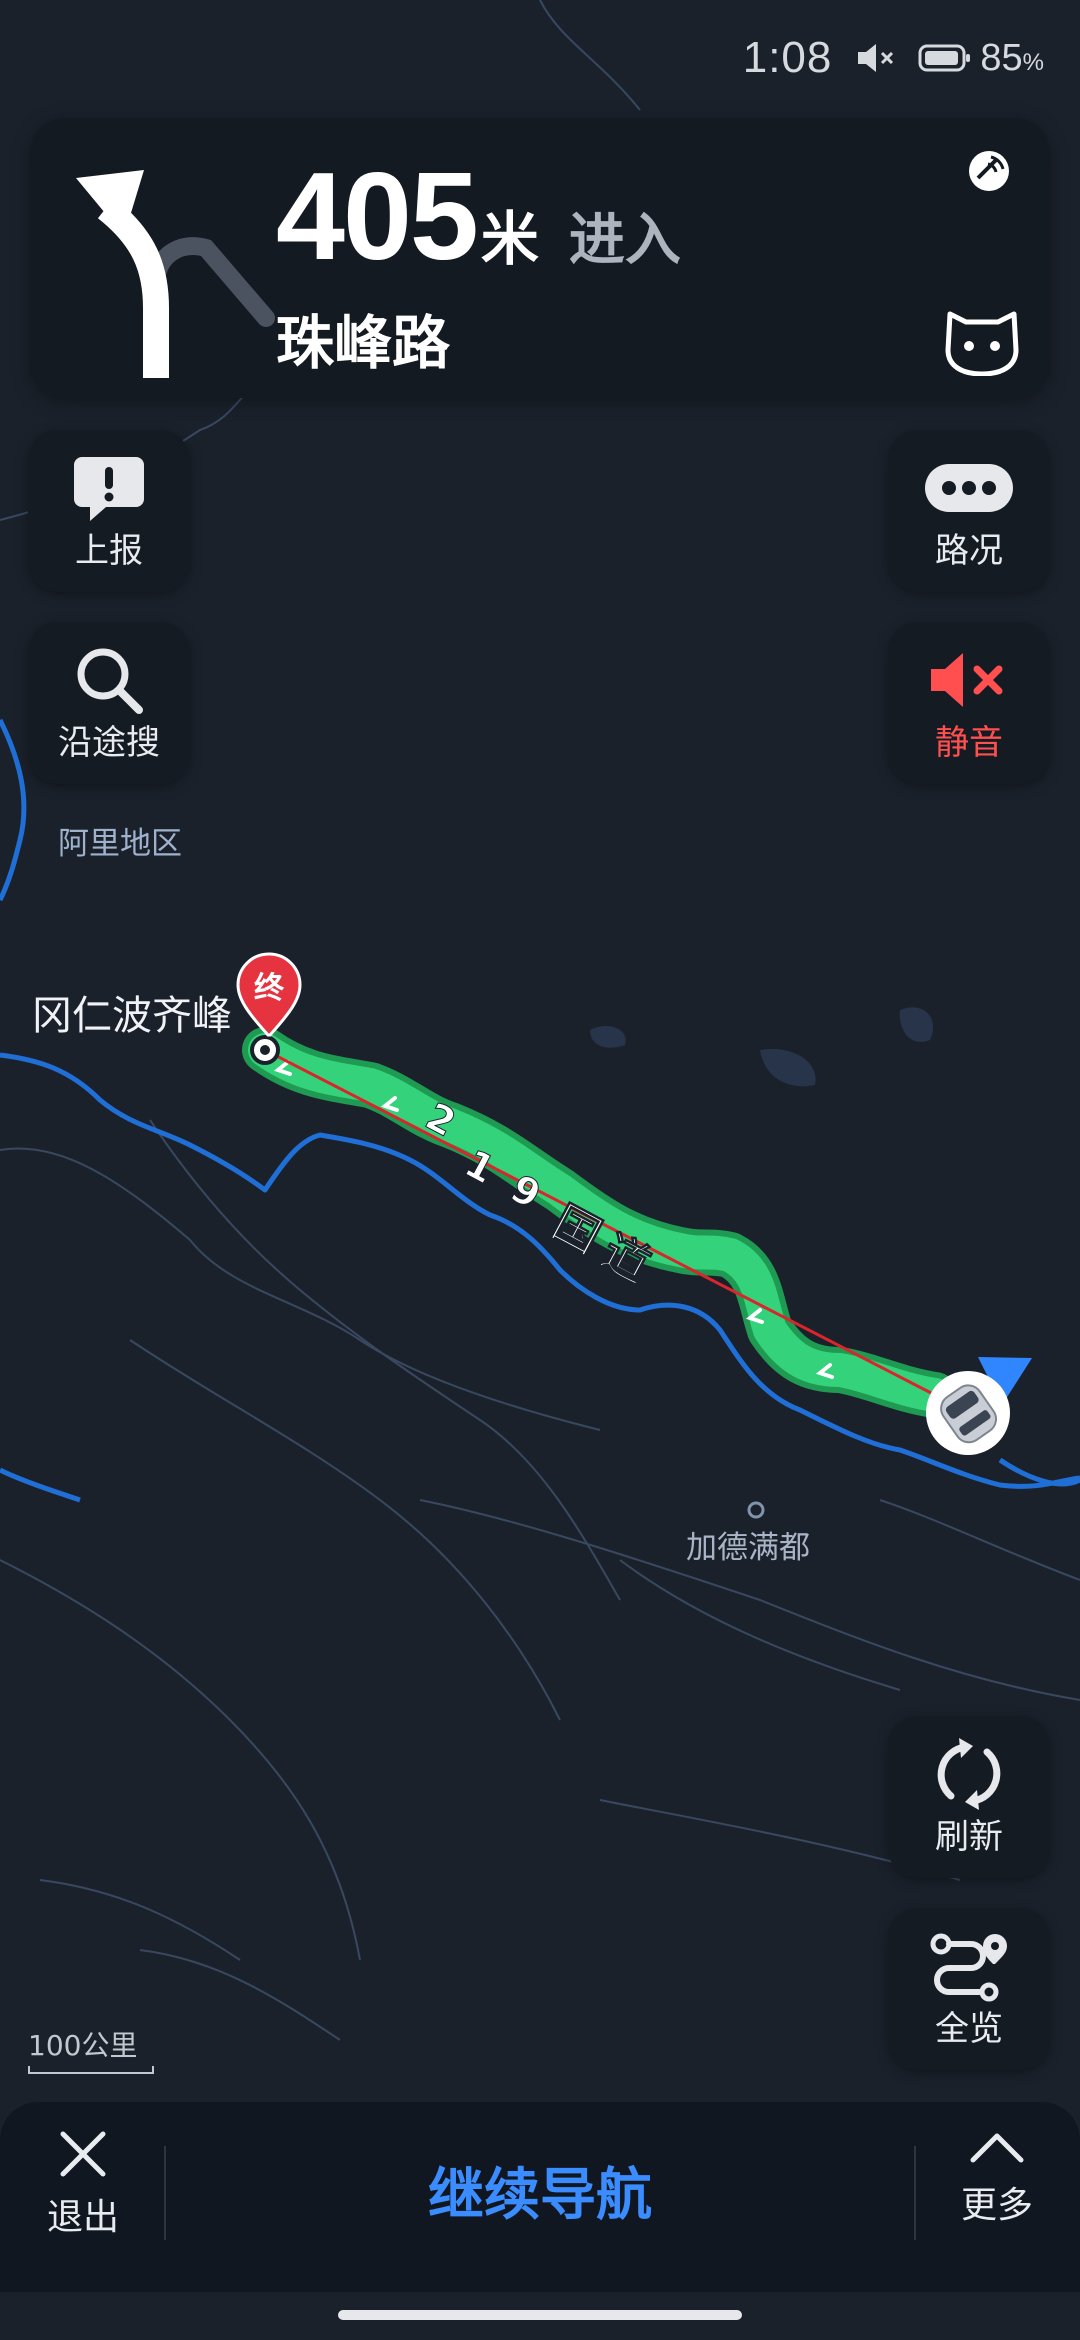  What do you see at coordinates (83, 2184) in the screenshot?
I see `exit-button: 退出` at bounding box center [83, 2184].